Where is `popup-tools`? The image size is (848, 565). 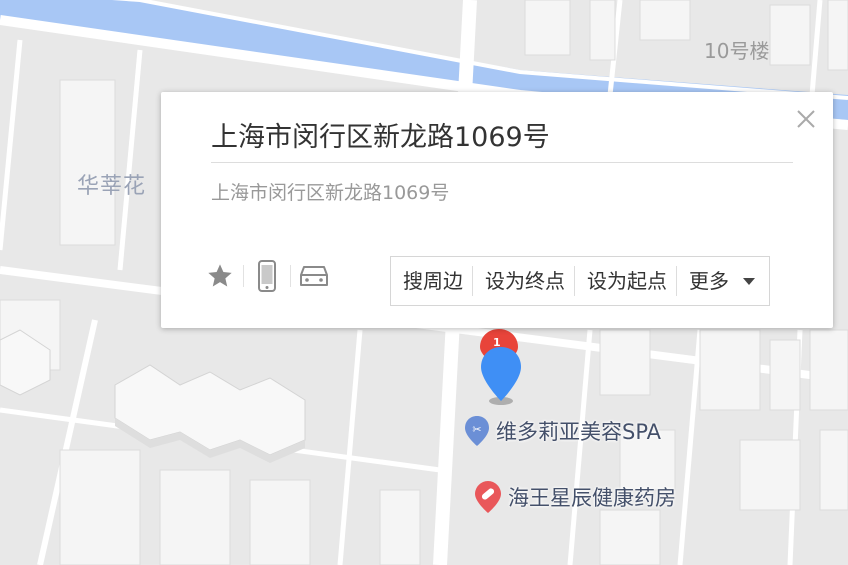 popup-tools is located at coordinates (267, 276).